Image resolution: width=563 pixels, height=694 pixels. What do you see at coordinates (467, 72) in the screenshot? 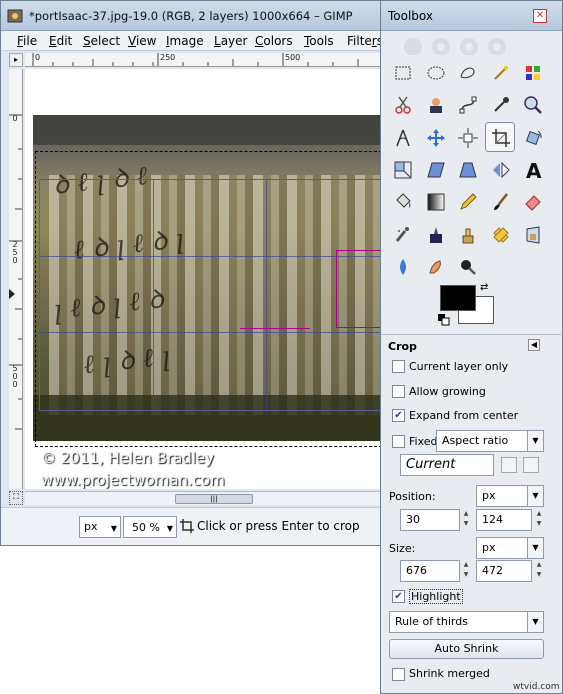
I see `tool-free-select-button` at bounding box center [467, 72].